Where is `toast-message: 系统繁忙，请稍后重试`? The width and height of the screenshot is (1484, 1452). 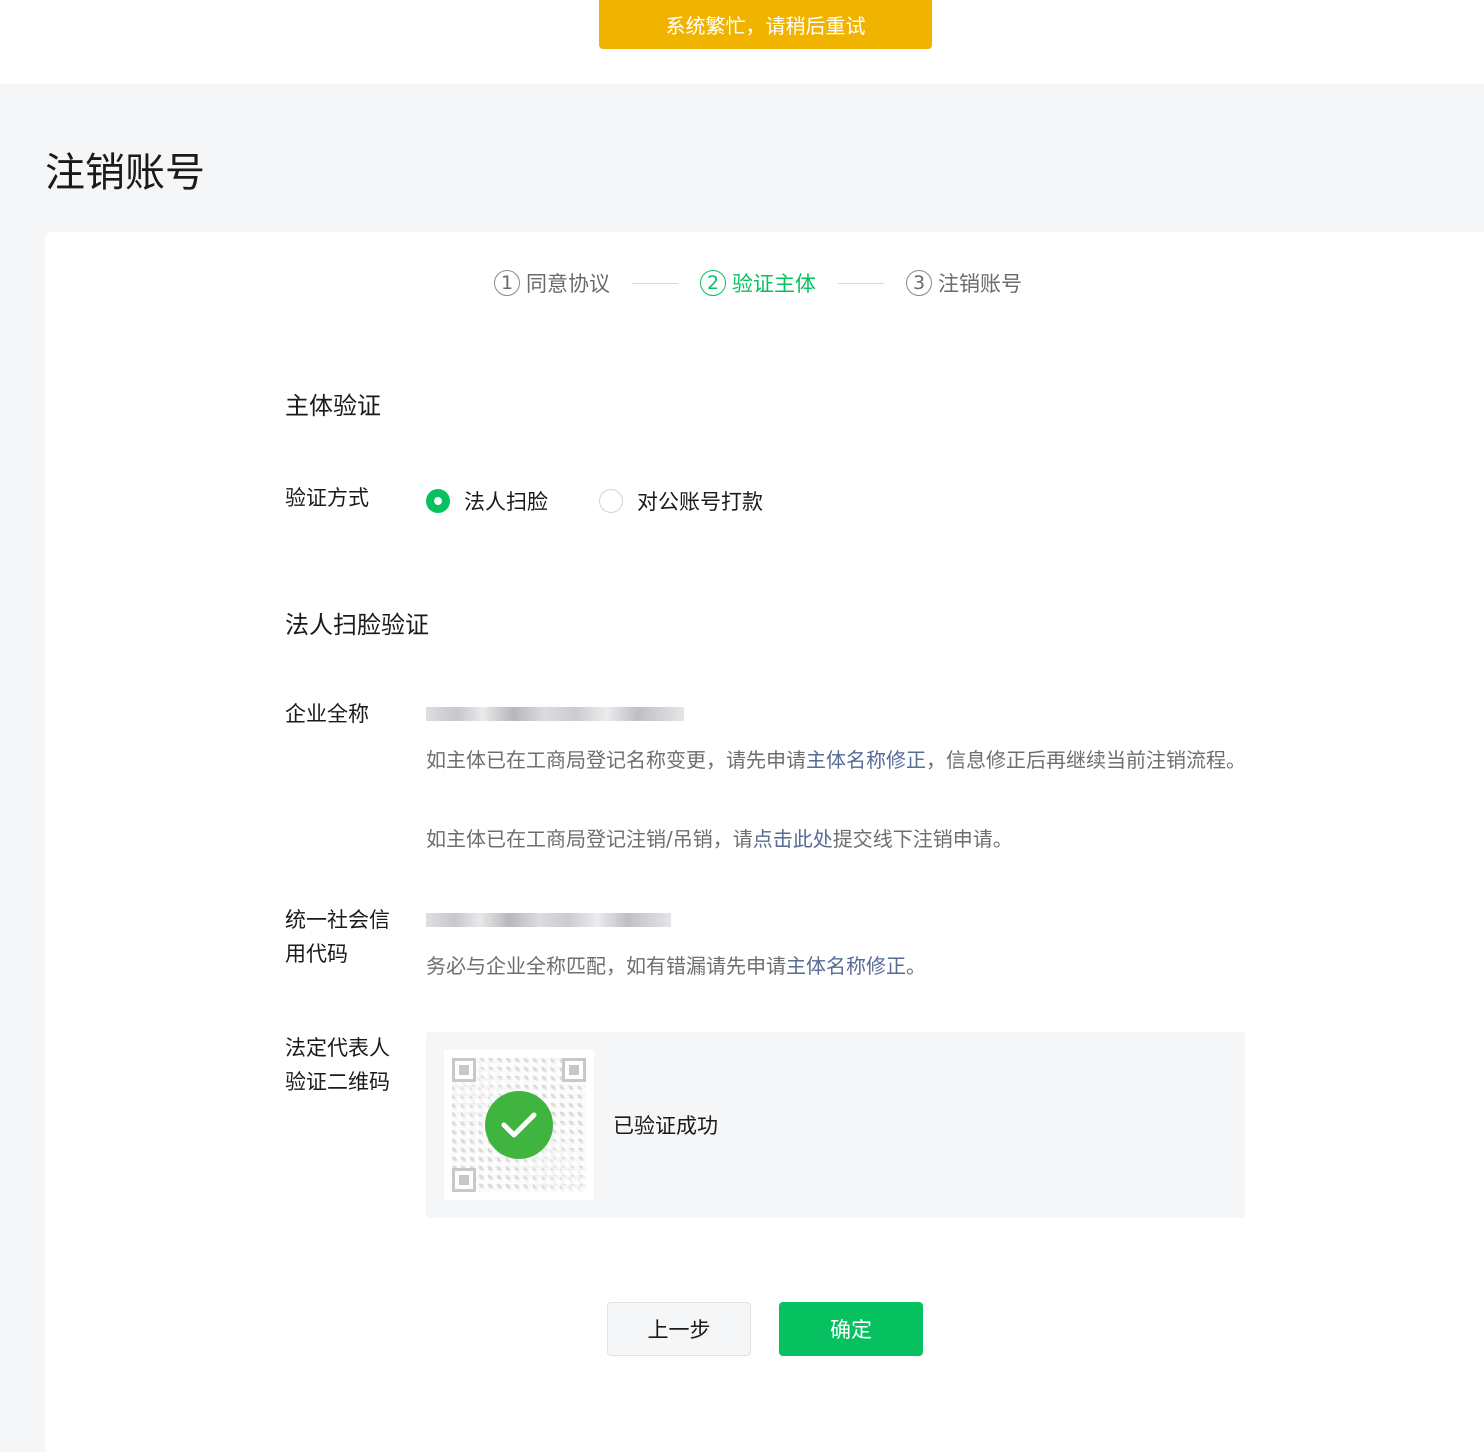
toast-message: 系统繁忙，请稍后重试 is located at coordinates (765, 24).